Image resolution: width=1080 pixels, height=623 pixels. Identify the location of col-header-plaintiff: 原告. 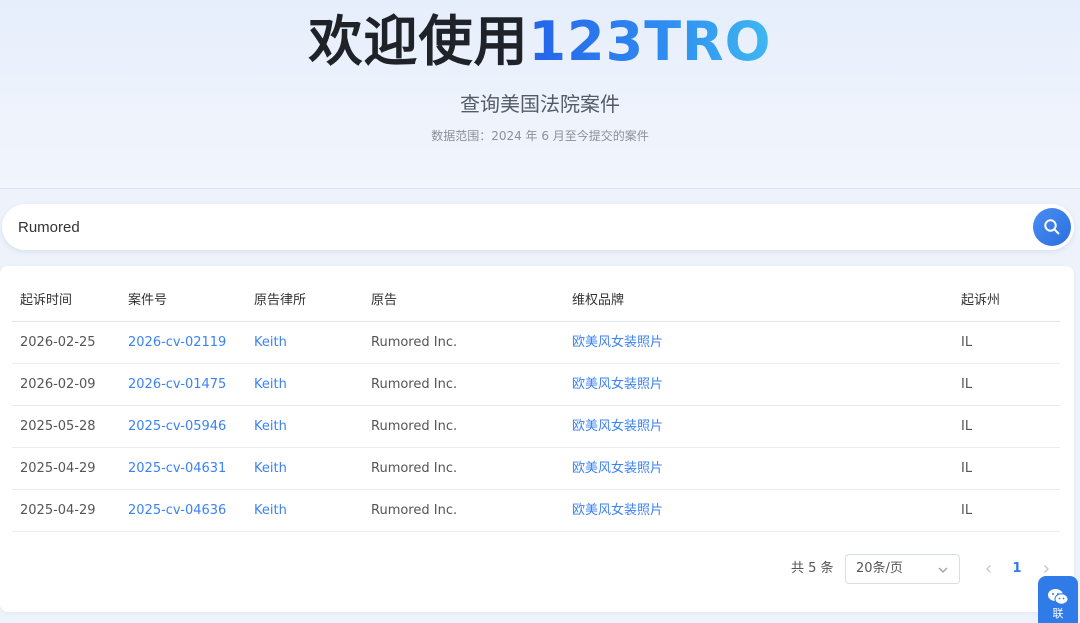
(384, 300).